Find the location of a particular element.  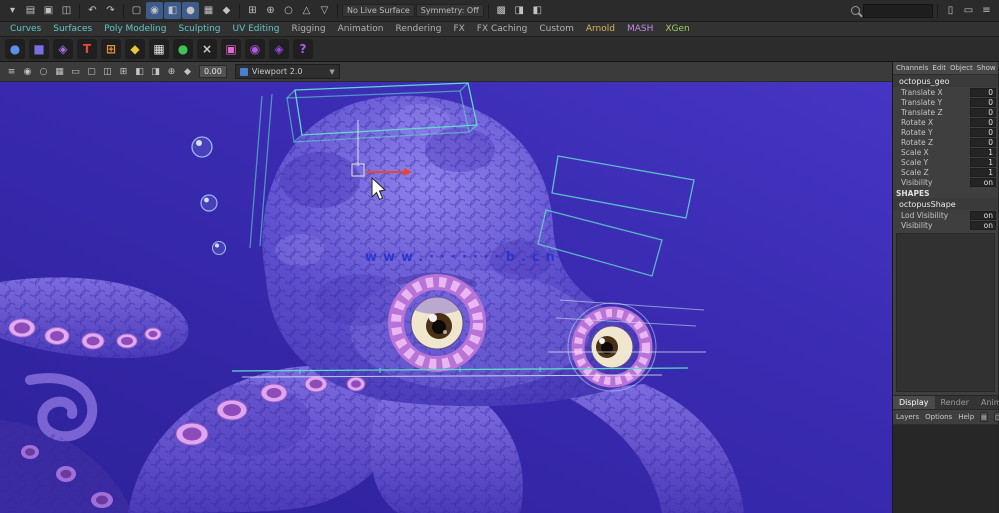

live-surface-dropdown: No Live Surface is located at coordinates (378, 10).